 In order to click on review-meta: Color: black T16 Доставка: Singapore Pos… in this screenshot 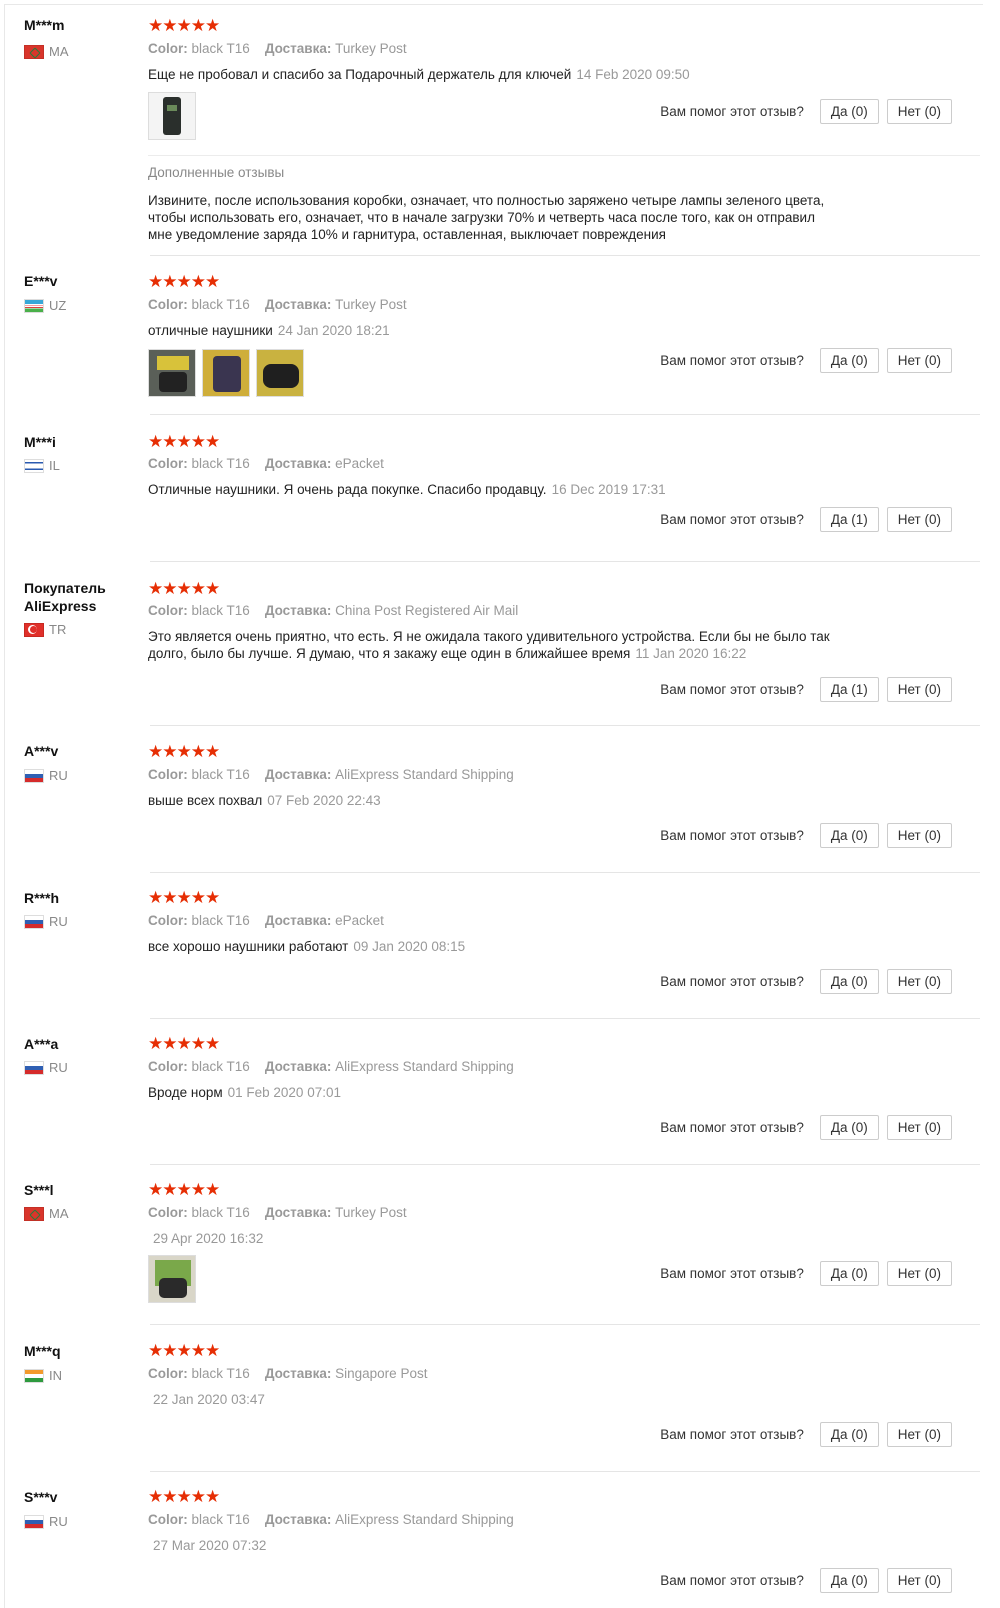, I will do `click(287, 1373)`.